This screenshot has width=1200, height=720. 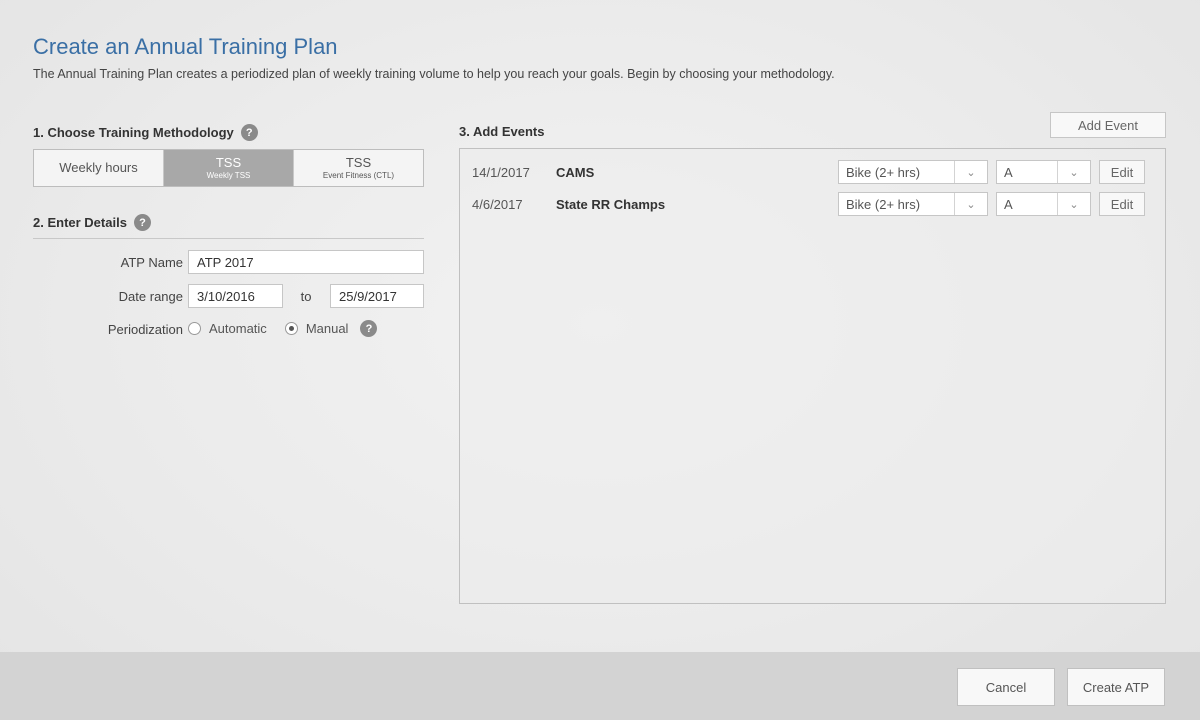 What do you see at coordinates (575, 172) in the screenshot?
I see `event-name: CAMS` at bounding box center [575, 172].